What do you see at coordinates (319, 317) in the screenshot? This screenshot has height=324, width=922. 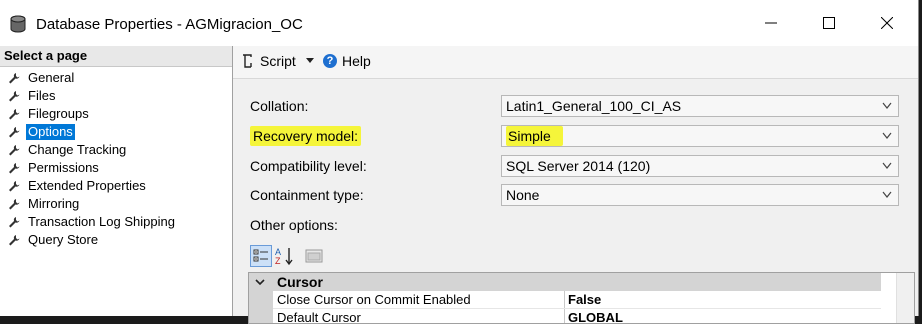 I see `grid-row-name: Default Cursor` at bounding box center [319, 317].